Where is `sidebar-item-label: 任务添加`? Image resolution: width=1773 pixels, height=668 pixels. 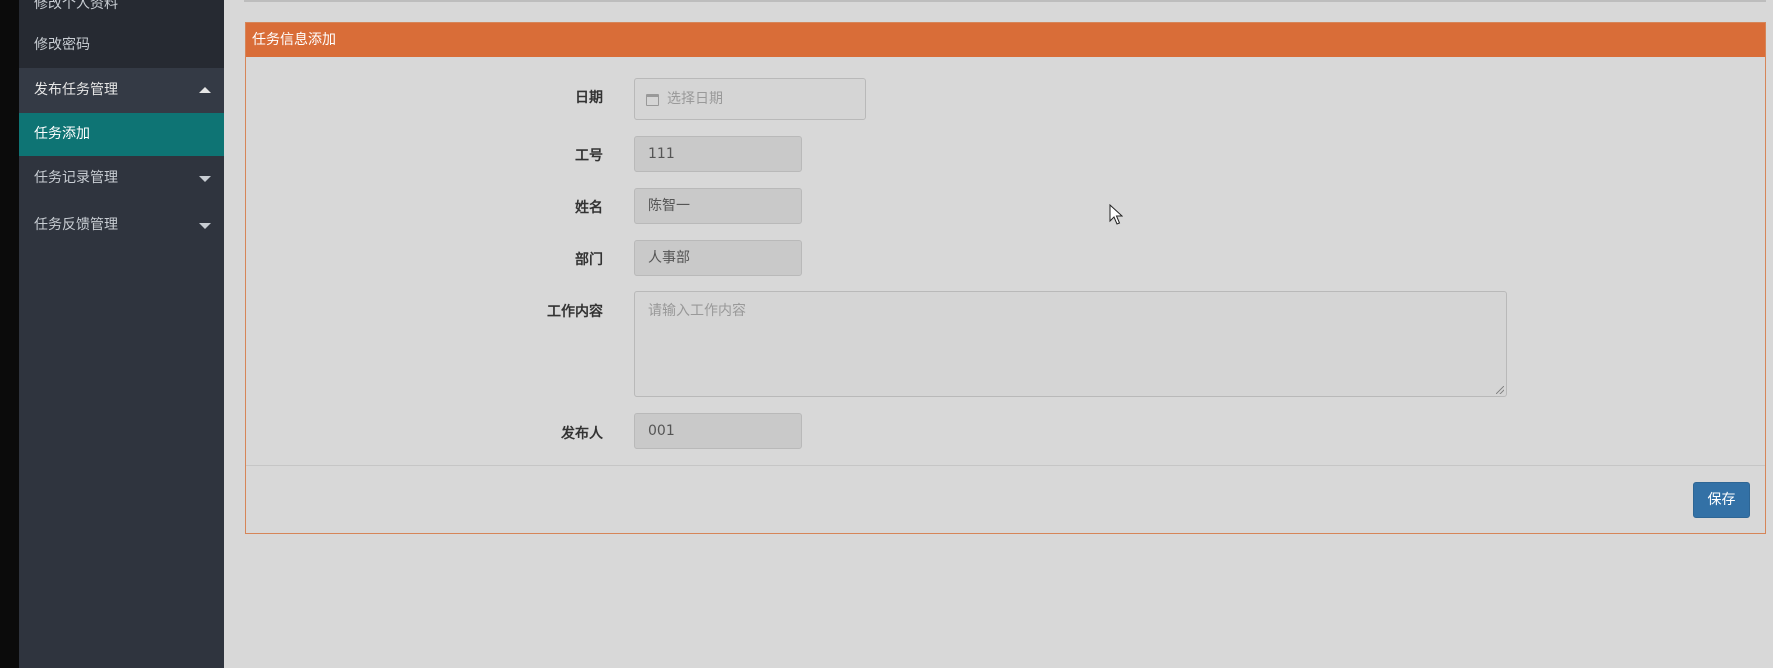 sidebar-item-label: 任务添加 is located at coordinates (62, 134).